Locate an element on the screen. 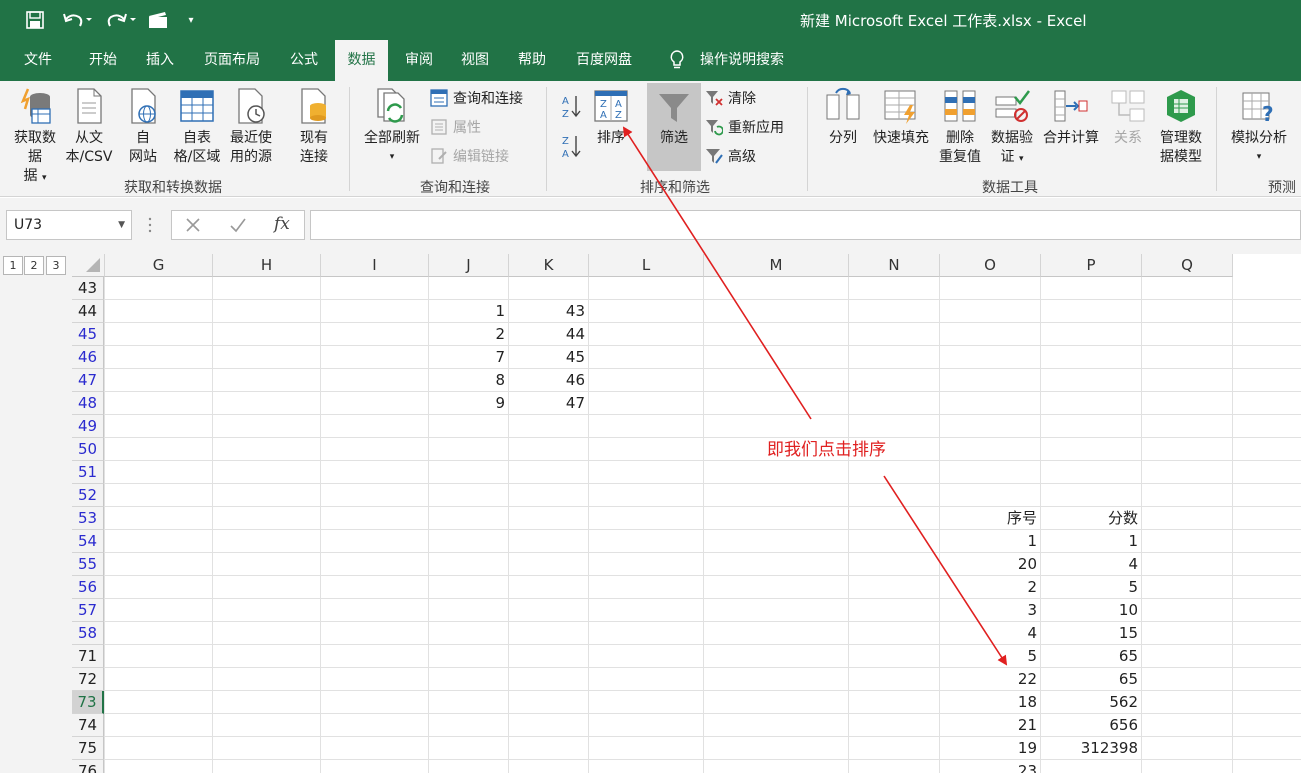 This screenshot has width=1301, height=773. row-header-53: 53 is located at coordinates (88, 518).